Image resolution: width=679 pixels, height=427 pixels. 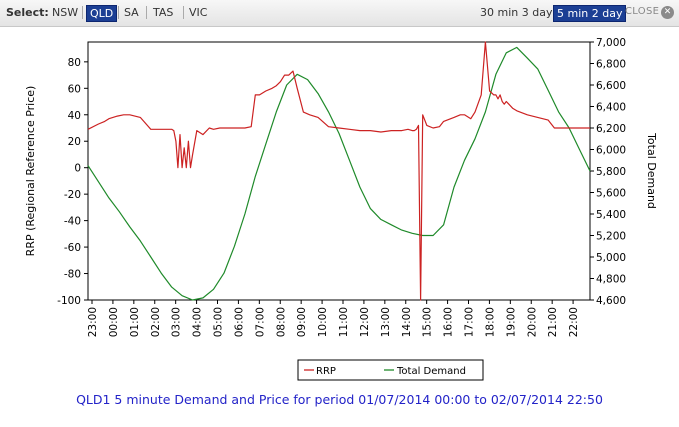 I want to click on x-tick-label: 10:00, so click(x=323, y=322).